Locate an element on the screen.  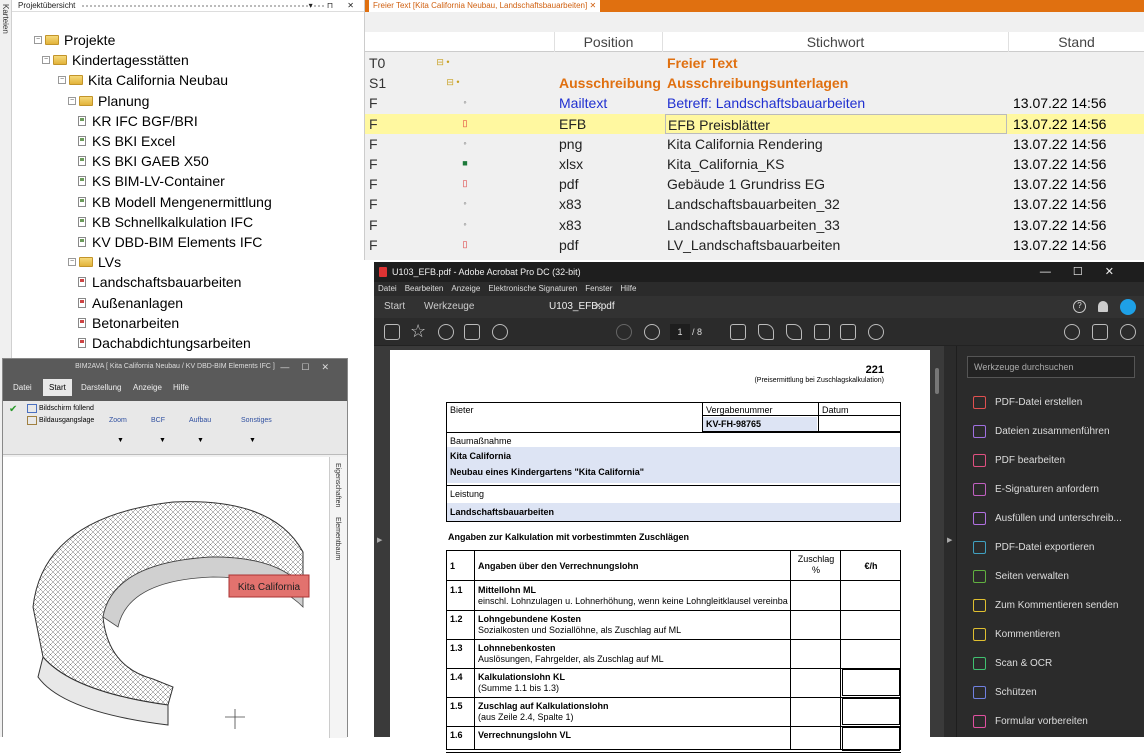
column-position: Position is located at coordinates (609, 42).